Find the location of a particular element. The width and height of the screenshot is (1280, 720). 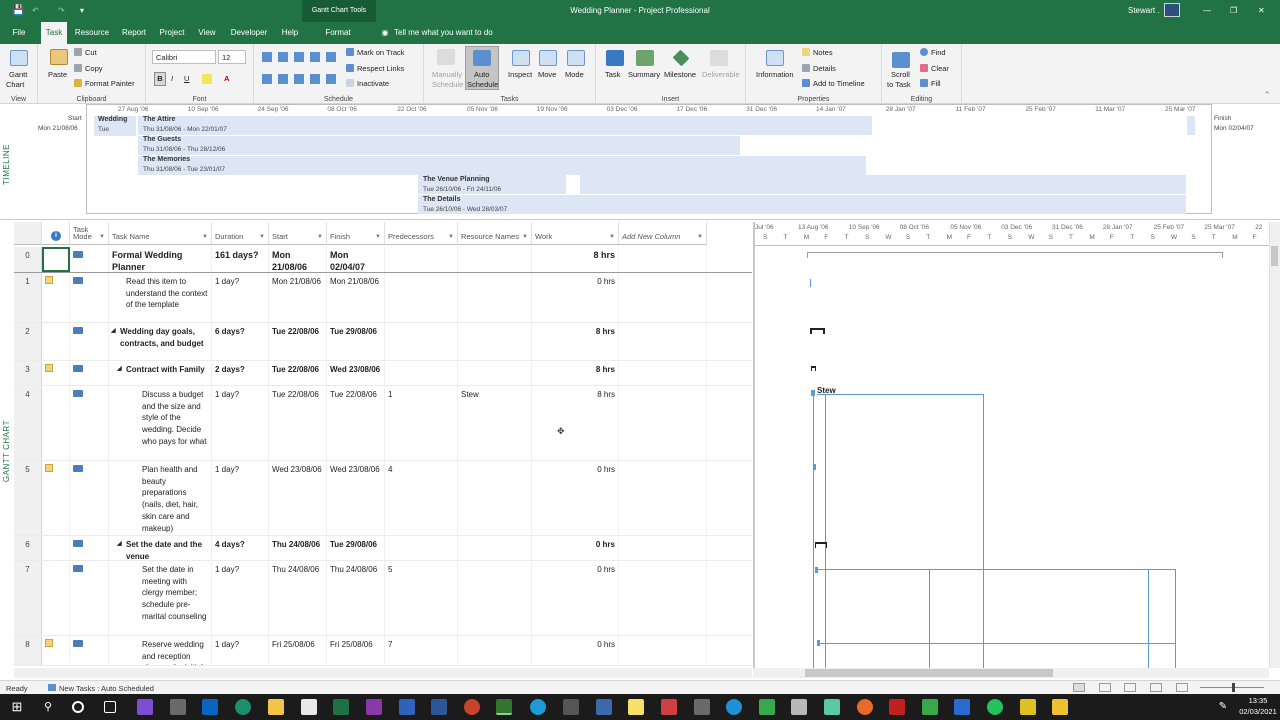

row-id: 1 is located at coordinates (28, 297).